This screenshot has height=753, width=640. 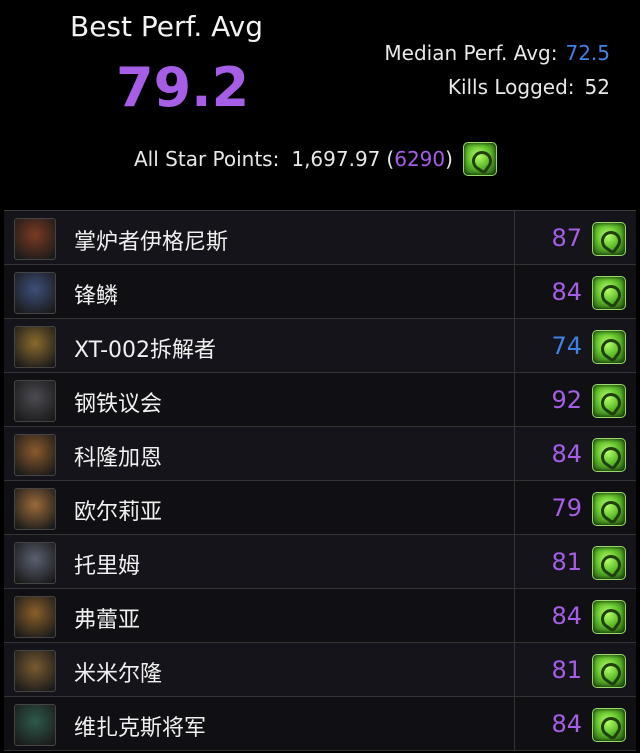 What do you see at coordinates (566, 508) in the screenshot?
I see `boss-score: 79` at bounding box center [566, 508].